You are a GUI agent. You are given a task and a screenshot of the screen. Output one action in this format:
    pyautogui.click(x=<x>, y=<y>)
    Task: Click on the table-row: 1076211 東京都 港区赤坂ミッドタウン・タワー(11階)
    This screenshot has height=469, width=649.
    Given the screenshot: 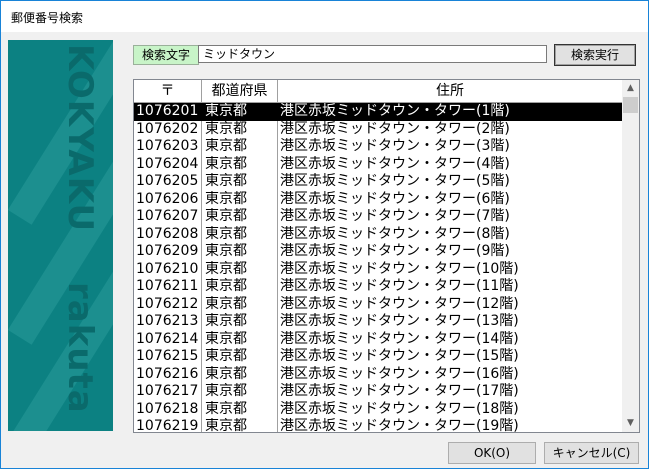 What is the action you would take?
    pyautogui.click(x=378, y=287)
    